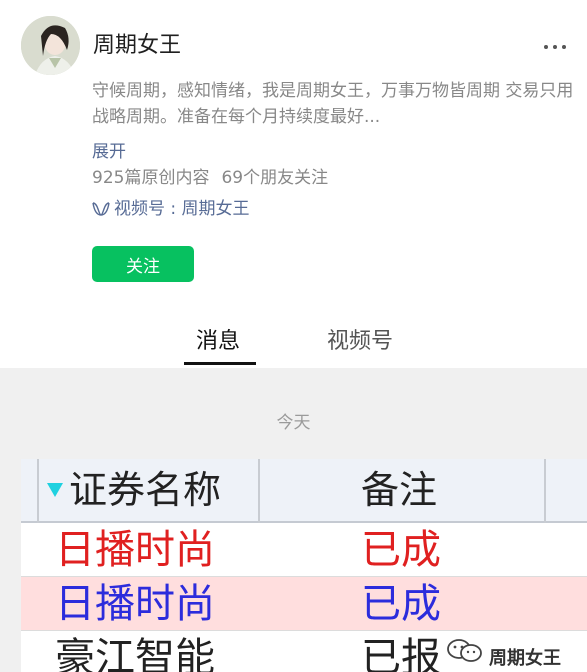 This screenshot has width=587, height=672. I want to click on watermark: 周期女王, so click(506, 651).